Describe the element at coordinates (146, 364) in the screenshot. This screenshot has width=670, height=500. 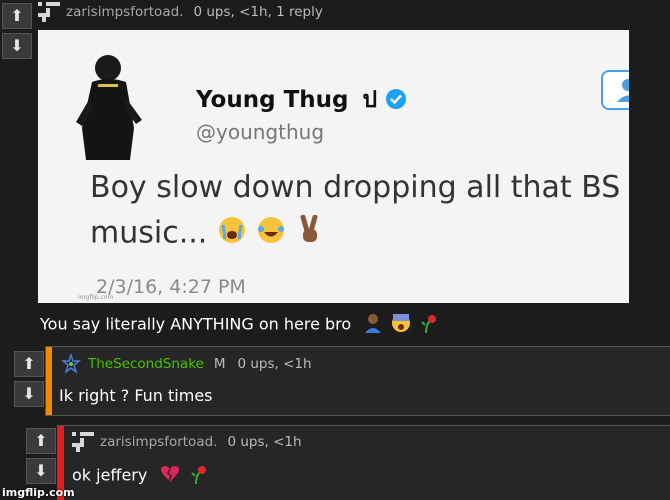
I see `username-link: TheSecondSnake` at that location.